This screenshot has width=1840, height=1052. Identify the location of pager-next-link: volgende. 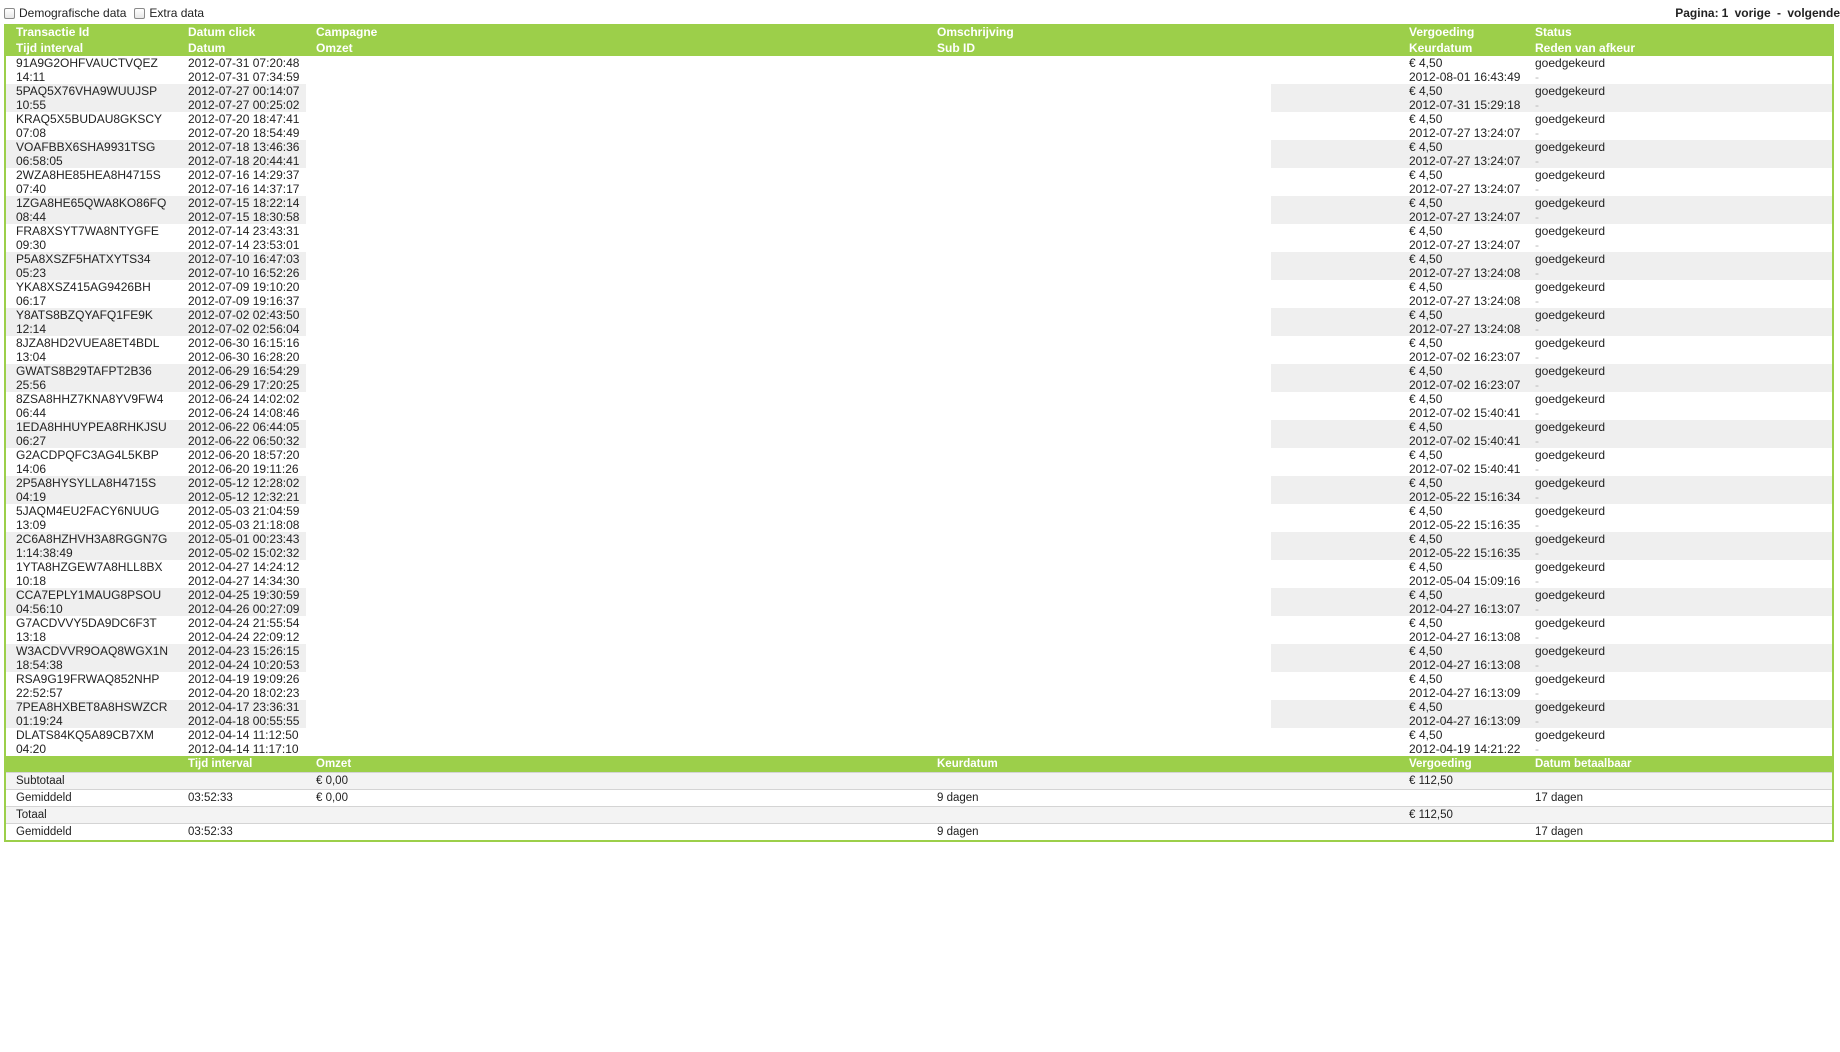
(1813, 13).